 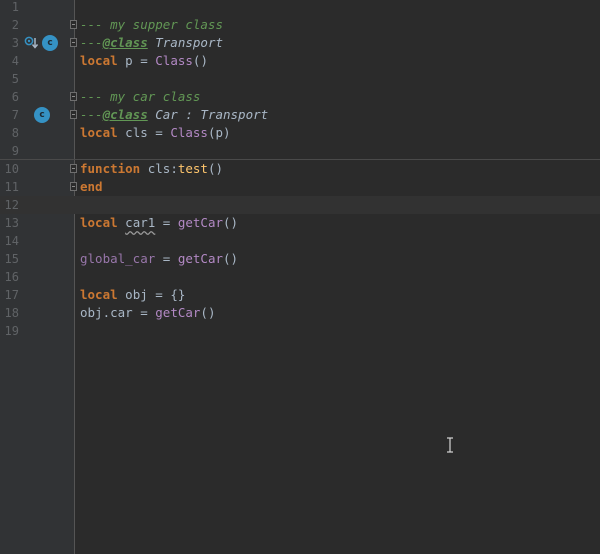 What do you see at coordinates (300, 151) in the screenshot?
I see `code-line-9: 9` at bounding box center [300, 151].